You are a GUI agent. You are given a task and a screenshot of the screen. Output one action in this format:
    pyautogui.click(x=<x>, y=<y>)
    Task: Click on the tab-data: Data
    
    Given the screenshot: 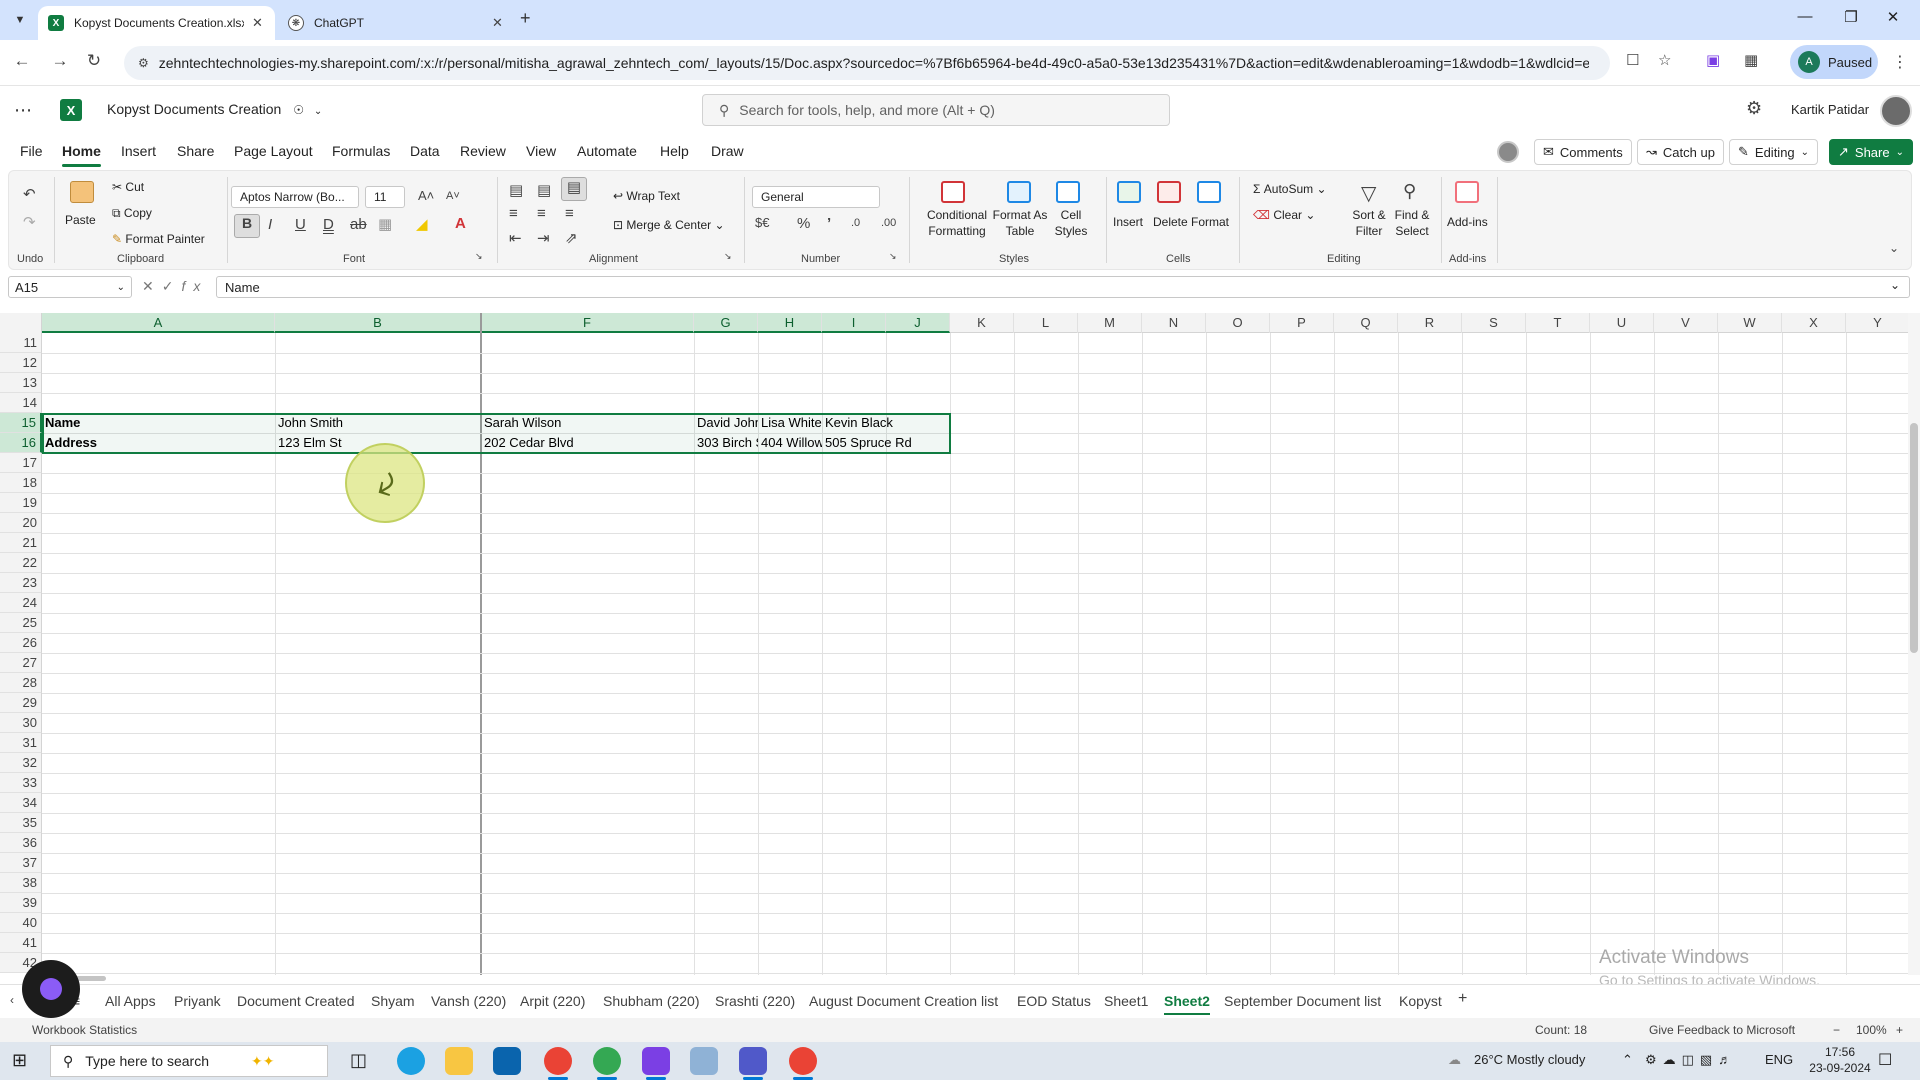 What is the action you would take?
    pyautogui.click(x=425, y=151)
    